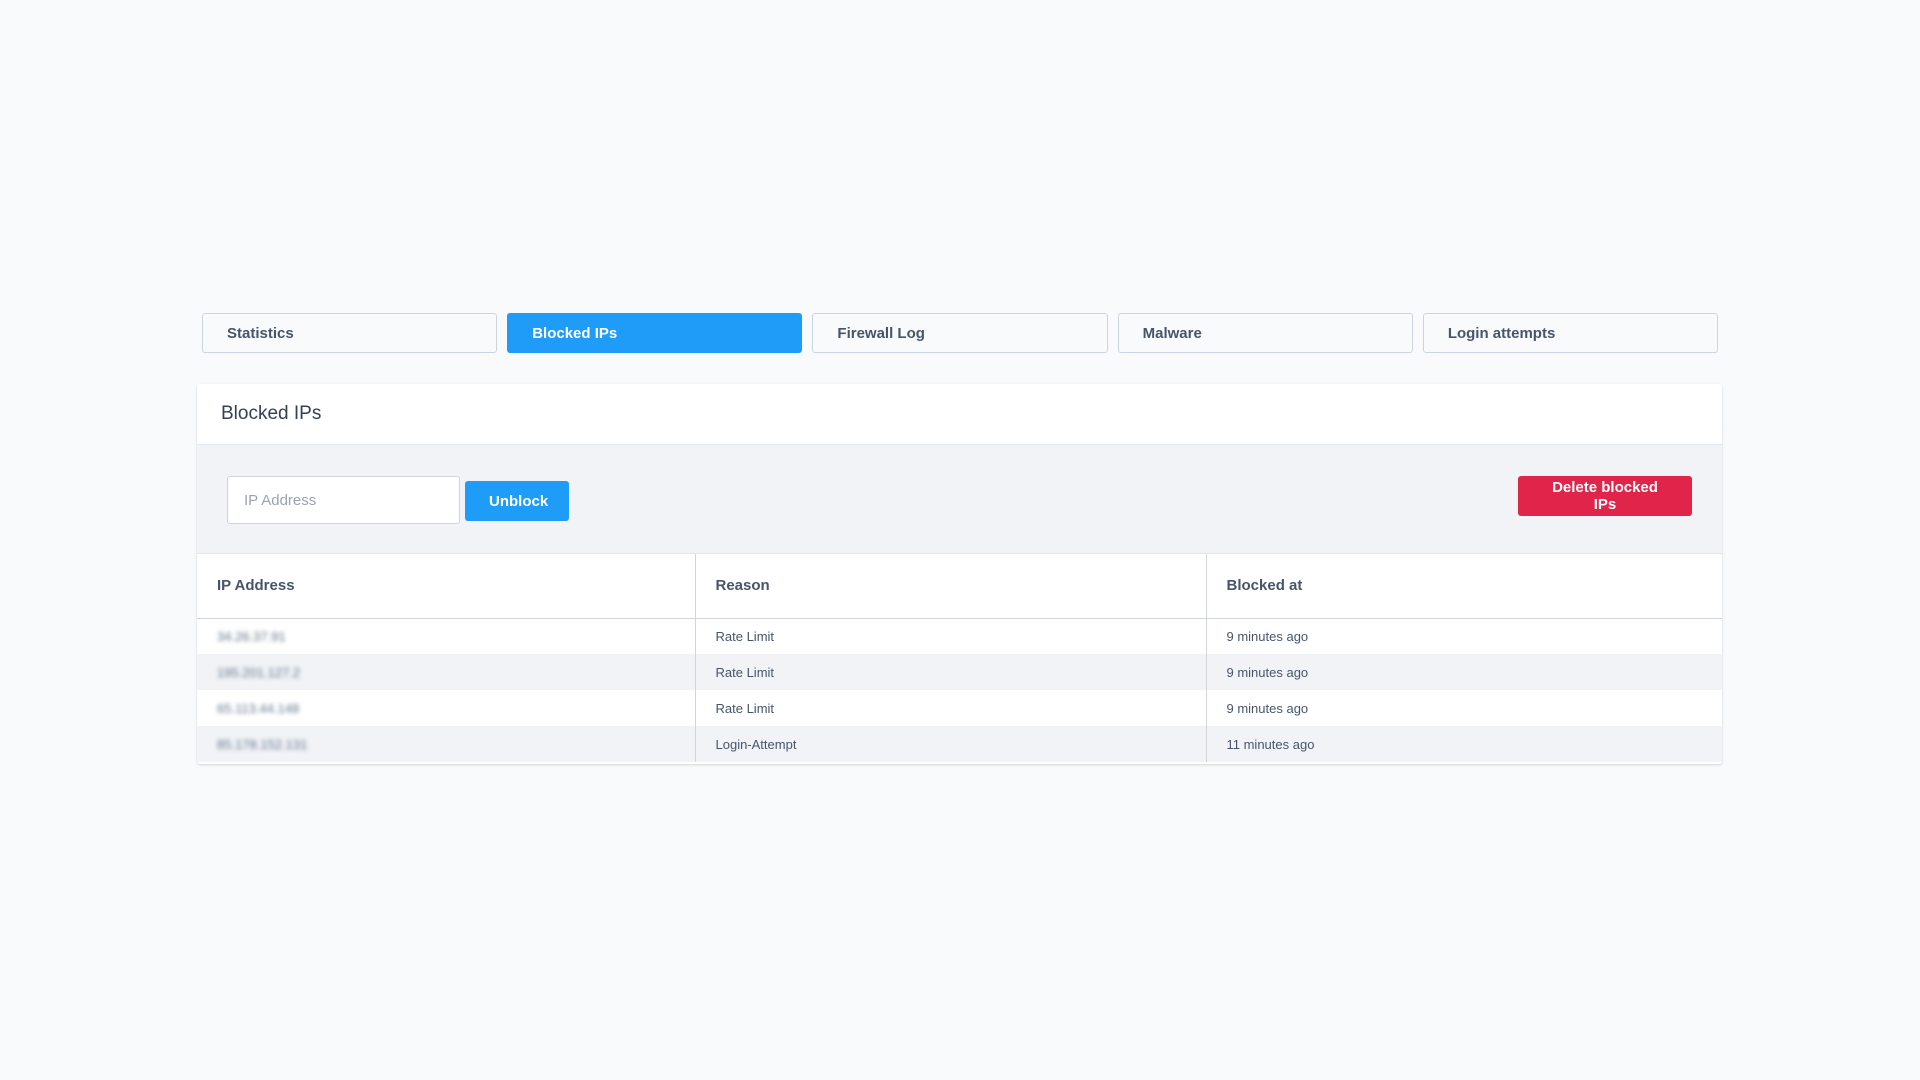 The image size is (1920, 1080). What do you see at coordinates (1265, 333) in the screenshot?
I see `tab-malware: Malware` at bounding box center [1265, 333].